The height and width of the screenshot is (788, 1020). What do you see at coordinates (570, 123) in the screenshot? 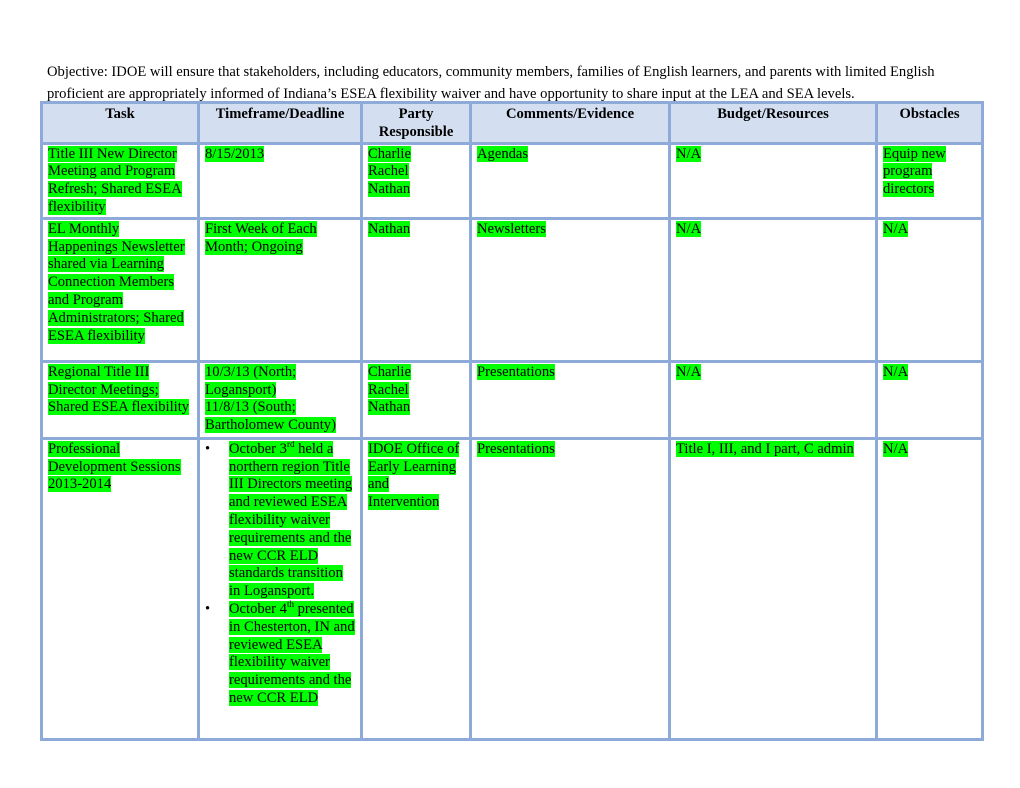
I see `header-comments: Comments/Evidence` at bounding box center [570, 123].